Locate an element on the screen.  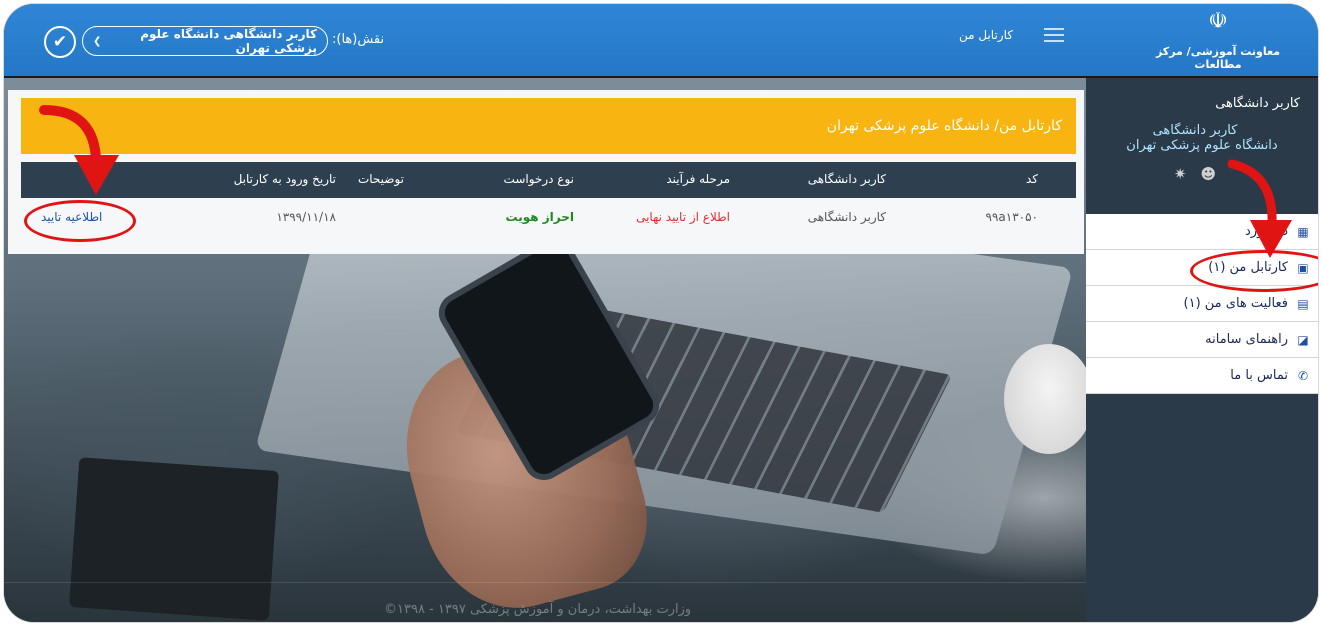
sidebar-item-contact: ✆ تماس با ما is located at coordinates (1202, 376).